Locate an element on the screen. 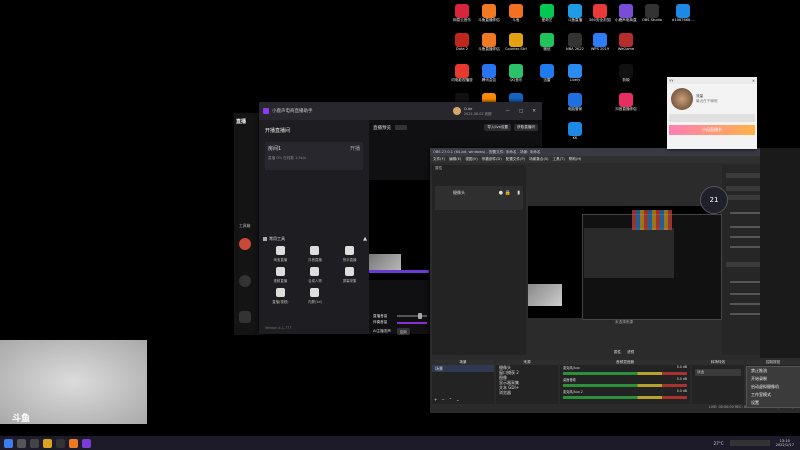  room-status: 开播 is located at coordinates (354, 149).